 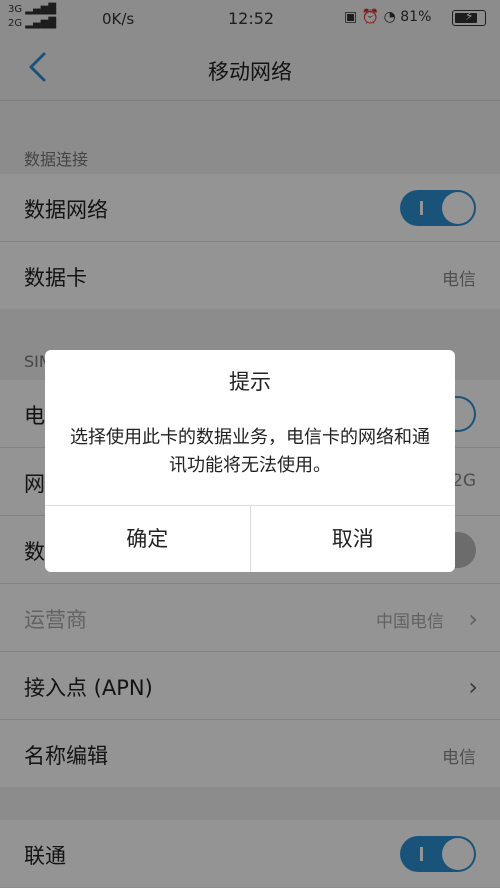 I want to click on confirm-button: 确定, so click(x=147, y=539).